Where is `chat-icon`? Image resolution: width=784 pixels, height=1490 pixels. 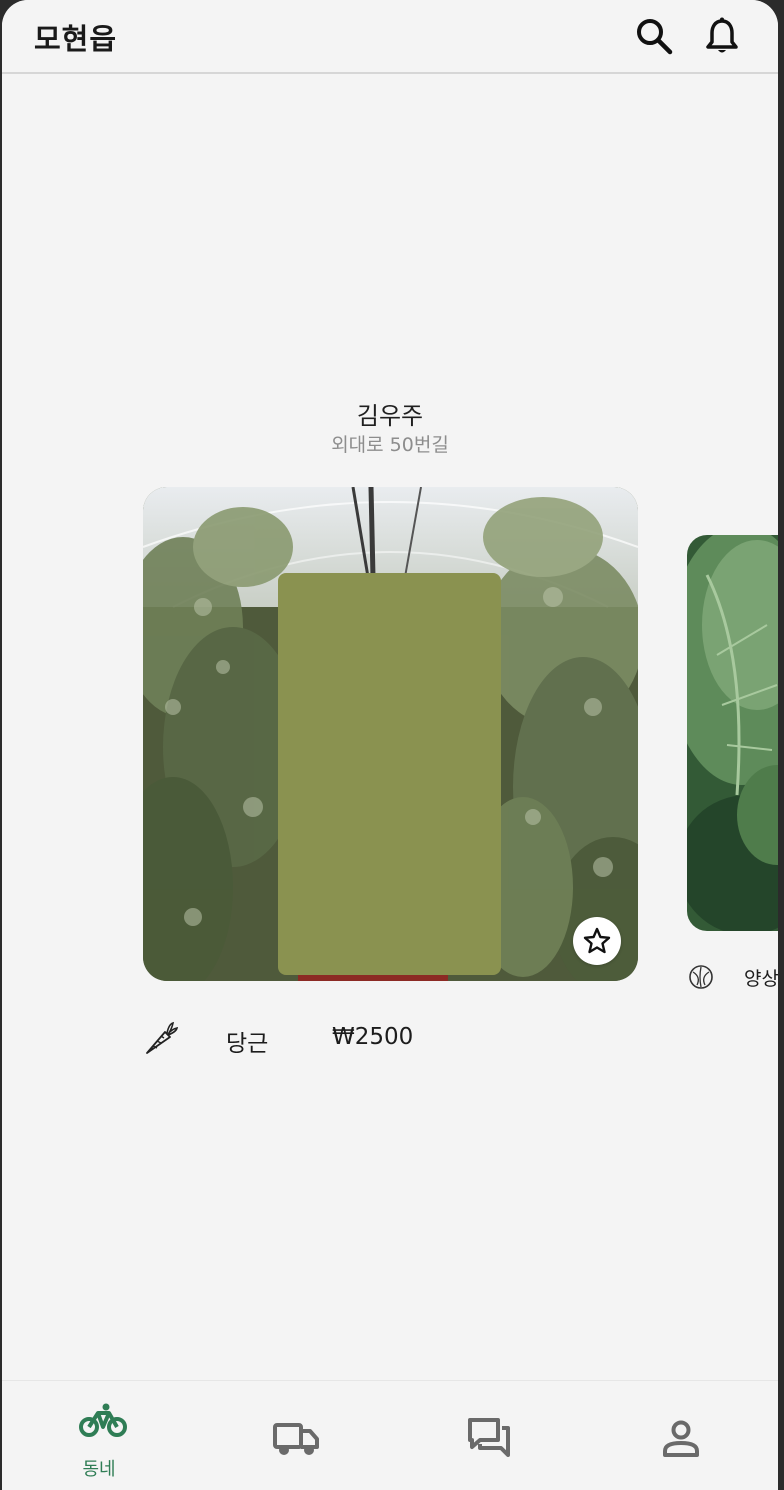
chat-icon is located at coordinates (489, 1437).